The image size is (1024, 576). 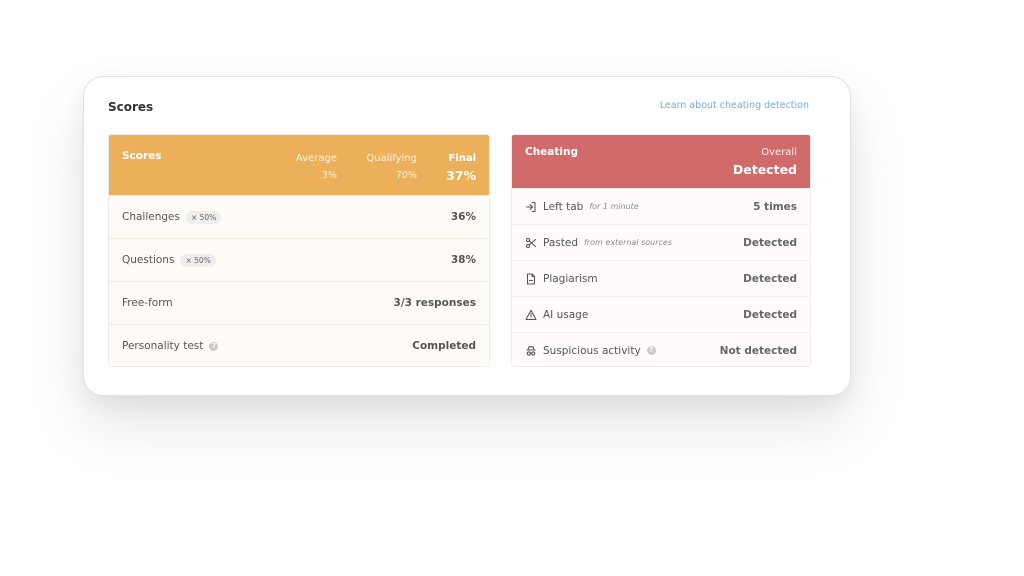 What do you see at coordinates (661, 161) in the screenshot?
I see `cheating-header: Cheating Overall Detected` at bounding box center [661, 161].